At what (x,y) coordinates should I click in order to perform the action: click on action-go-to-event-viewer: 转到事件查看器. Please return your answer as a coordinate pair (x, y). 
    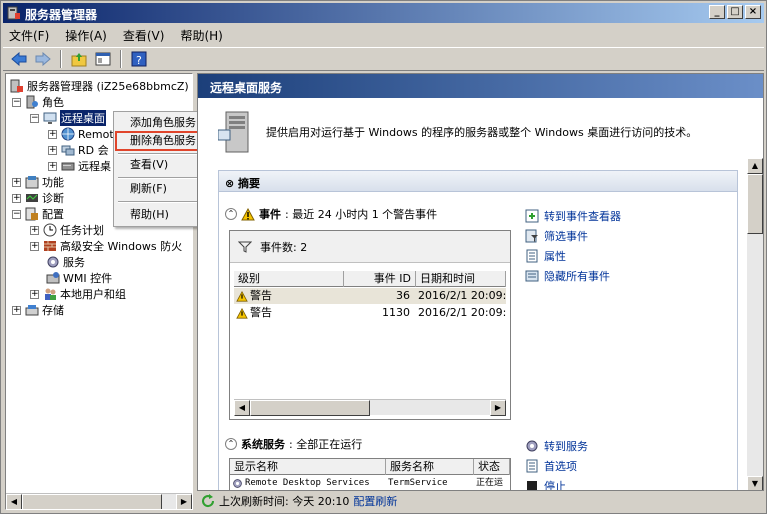
    Looking at the image, I should click on (573, 216).